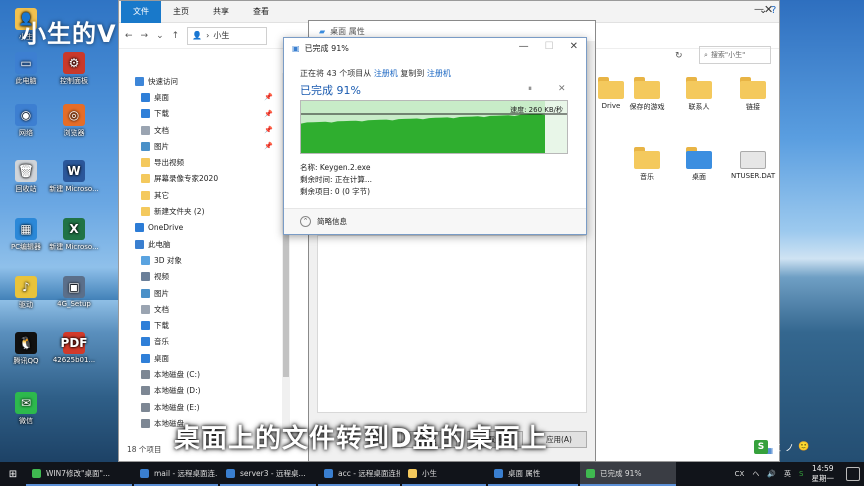 The height and width of the screenshot is (486, 864). What do you see at coordinates (200, 211) in the screenshot?
I see `nav-item: 新建文件夹 (2)` at bounding box center [200, 211].